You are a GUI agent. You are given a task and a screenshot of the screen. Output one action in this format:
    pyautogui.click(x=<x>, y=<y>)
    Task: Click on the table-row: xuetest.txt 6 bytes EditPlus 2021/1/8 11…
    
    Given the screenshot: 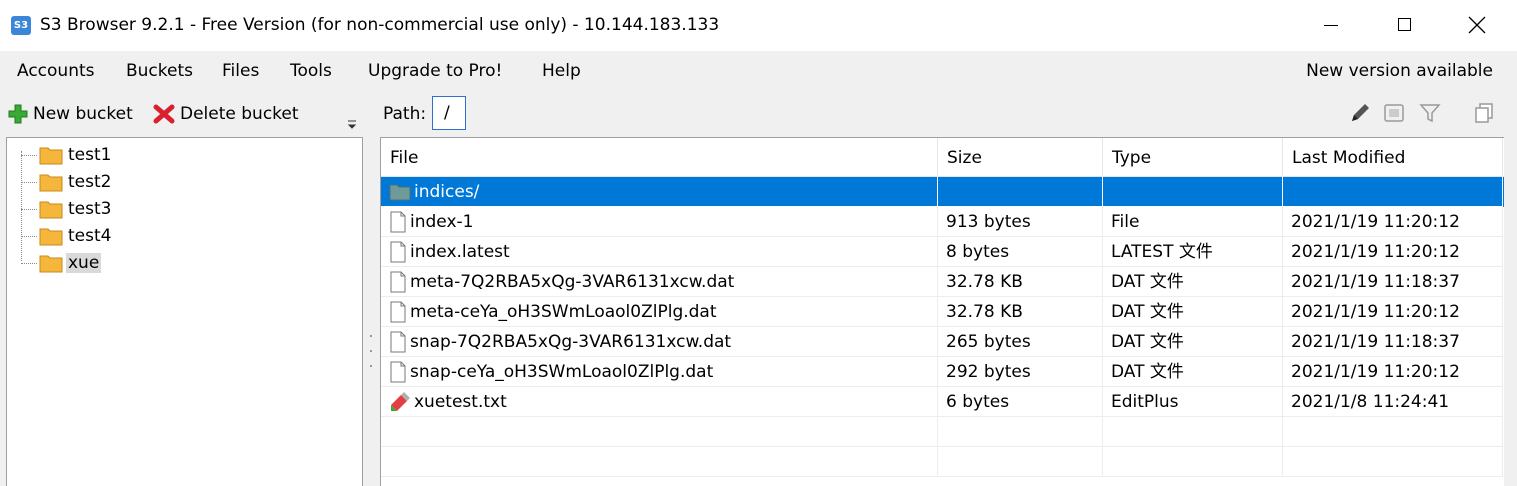 What is the action you would take?
    pyautogui.click(x=942, y=402)
    